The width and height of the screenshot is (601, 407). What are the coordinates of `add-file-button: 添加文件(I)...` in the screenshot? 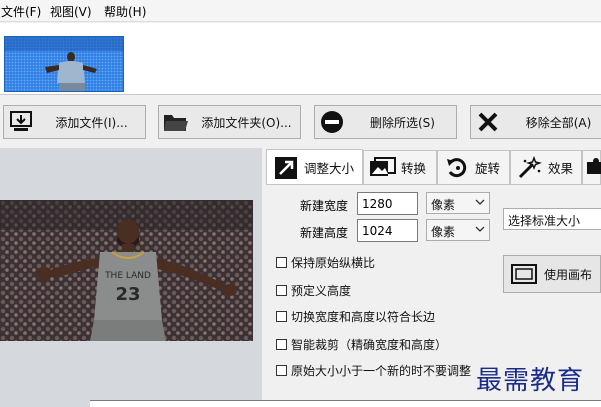 It's located at (74, 122).